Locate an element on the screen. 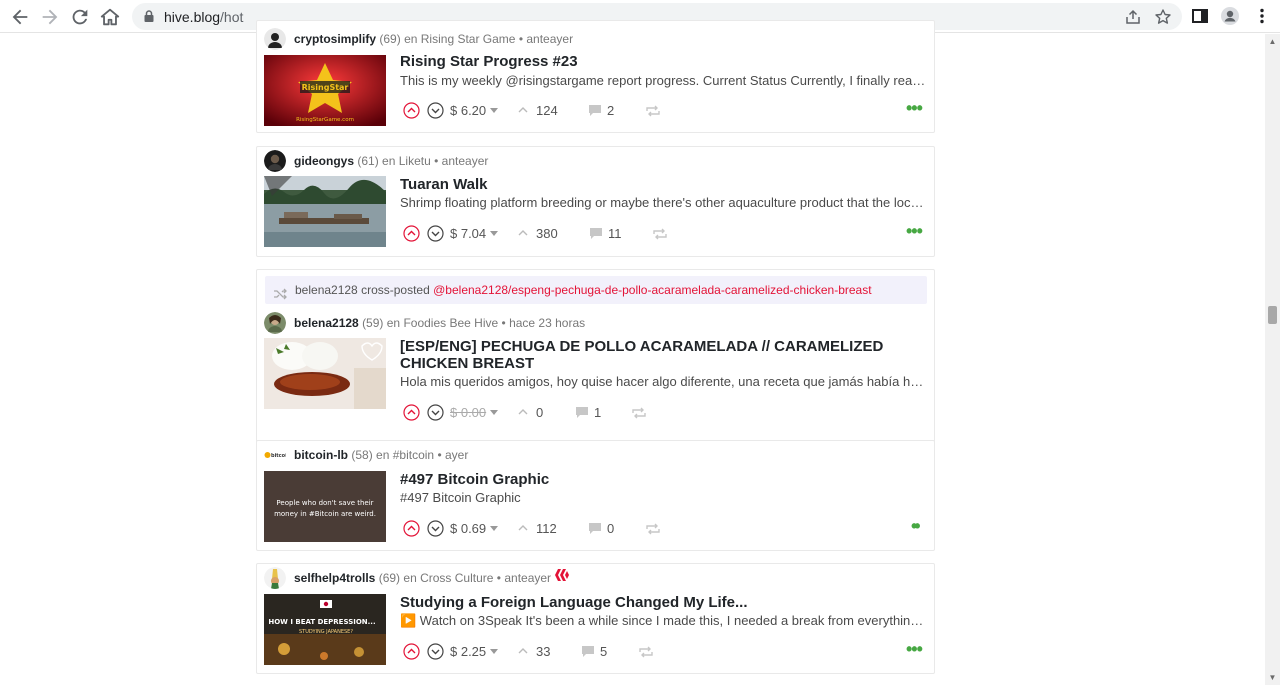 The height and width of the screenshot is (685, 1280). lock-icon is located at coordinates (149, 16).